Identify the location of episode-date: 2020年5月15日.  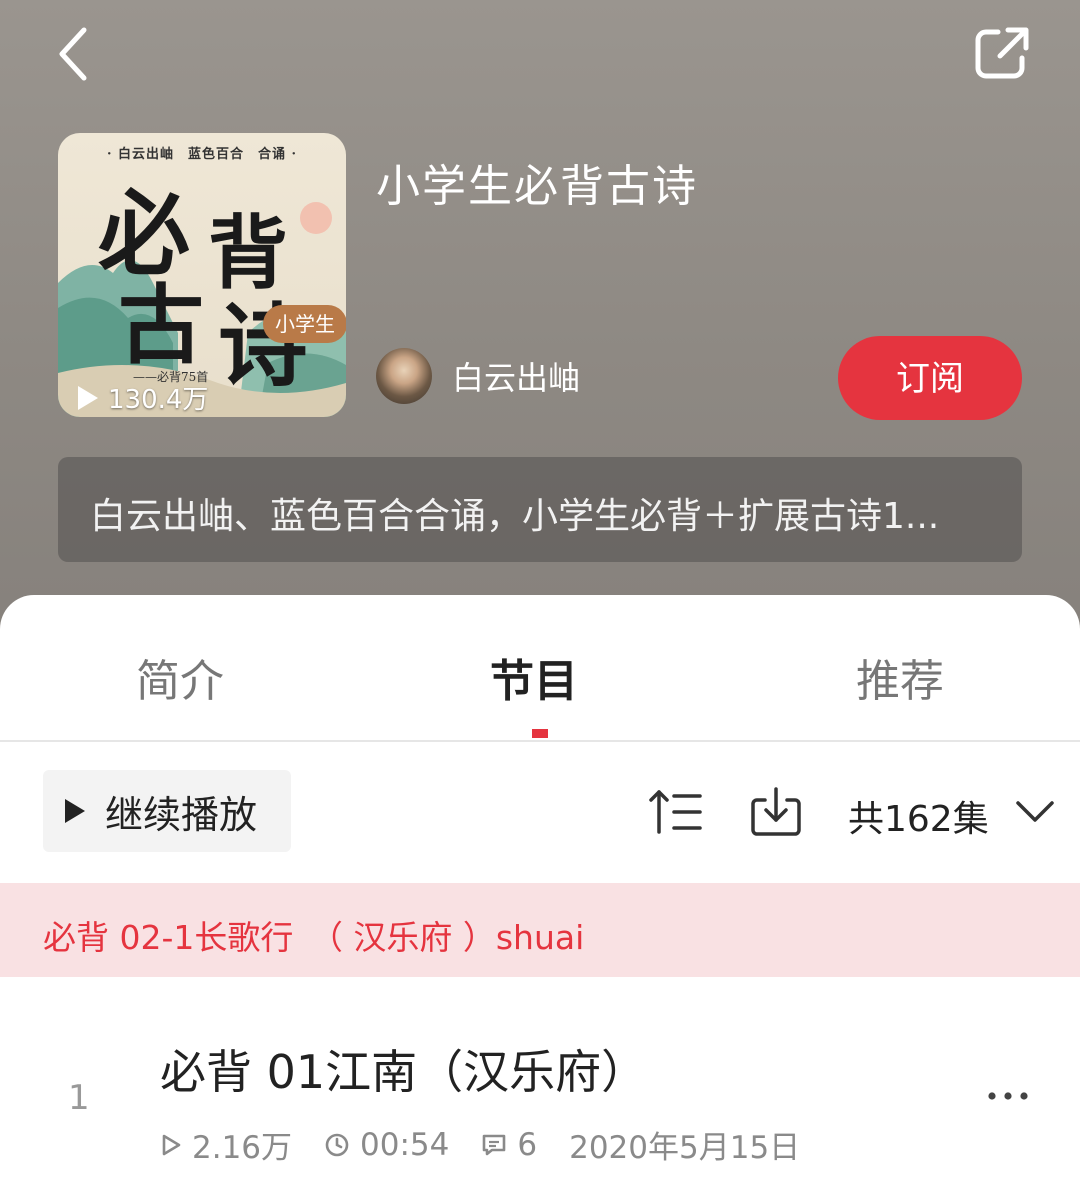
(685, 1148).